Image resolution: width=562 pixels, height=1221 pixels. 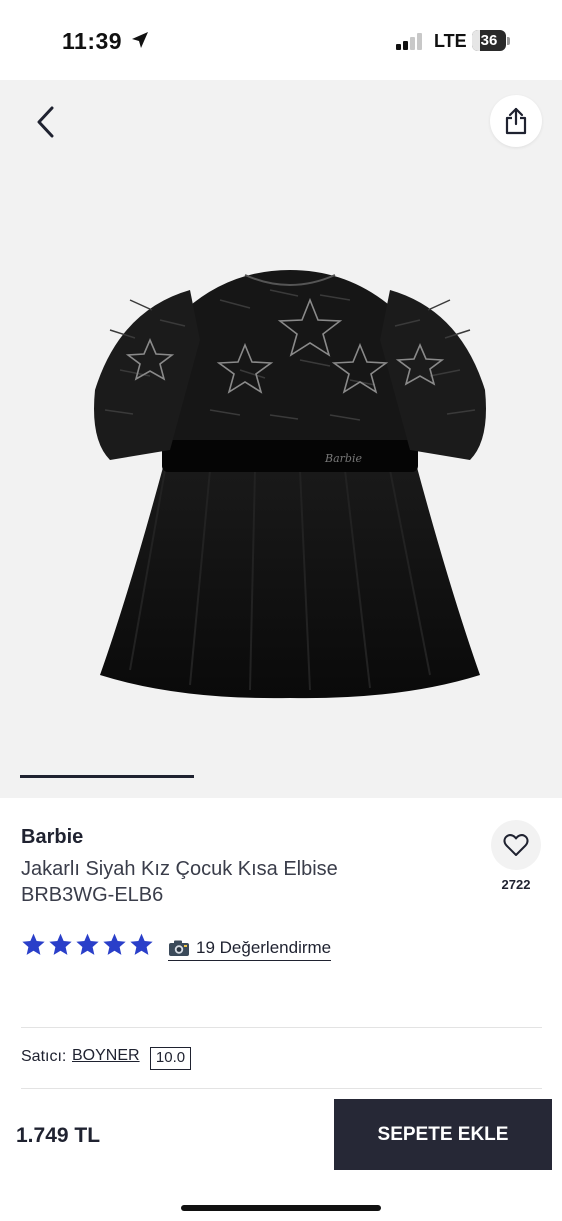 What do you see at coordinates (107, 776) in the screenshot?
I see `gallery-indicator-active` at bounding box center [107, 776].